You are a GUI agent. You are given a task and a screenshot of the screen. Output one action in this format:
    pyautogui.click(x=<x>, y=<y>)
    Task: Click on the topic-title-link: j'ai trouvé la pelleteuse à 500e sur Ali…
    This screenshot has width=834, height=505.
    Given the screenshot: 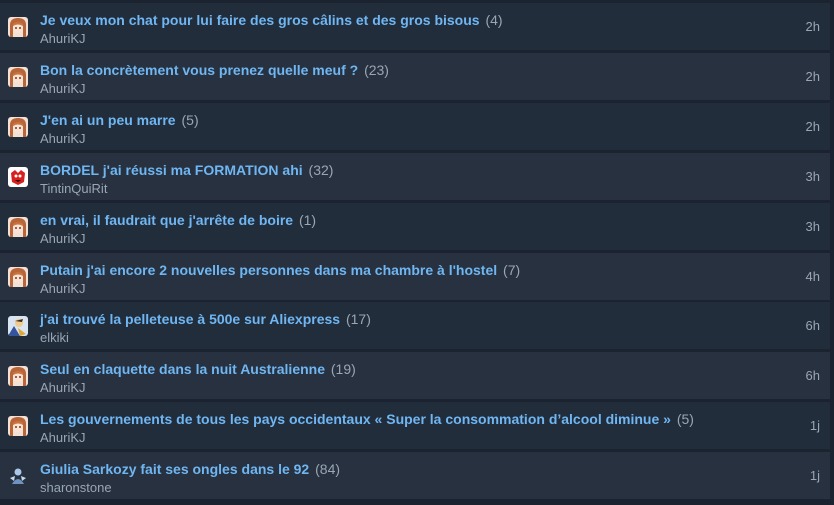 What is the action you would take?
    pyautogui.click(x=190, y=319)
    